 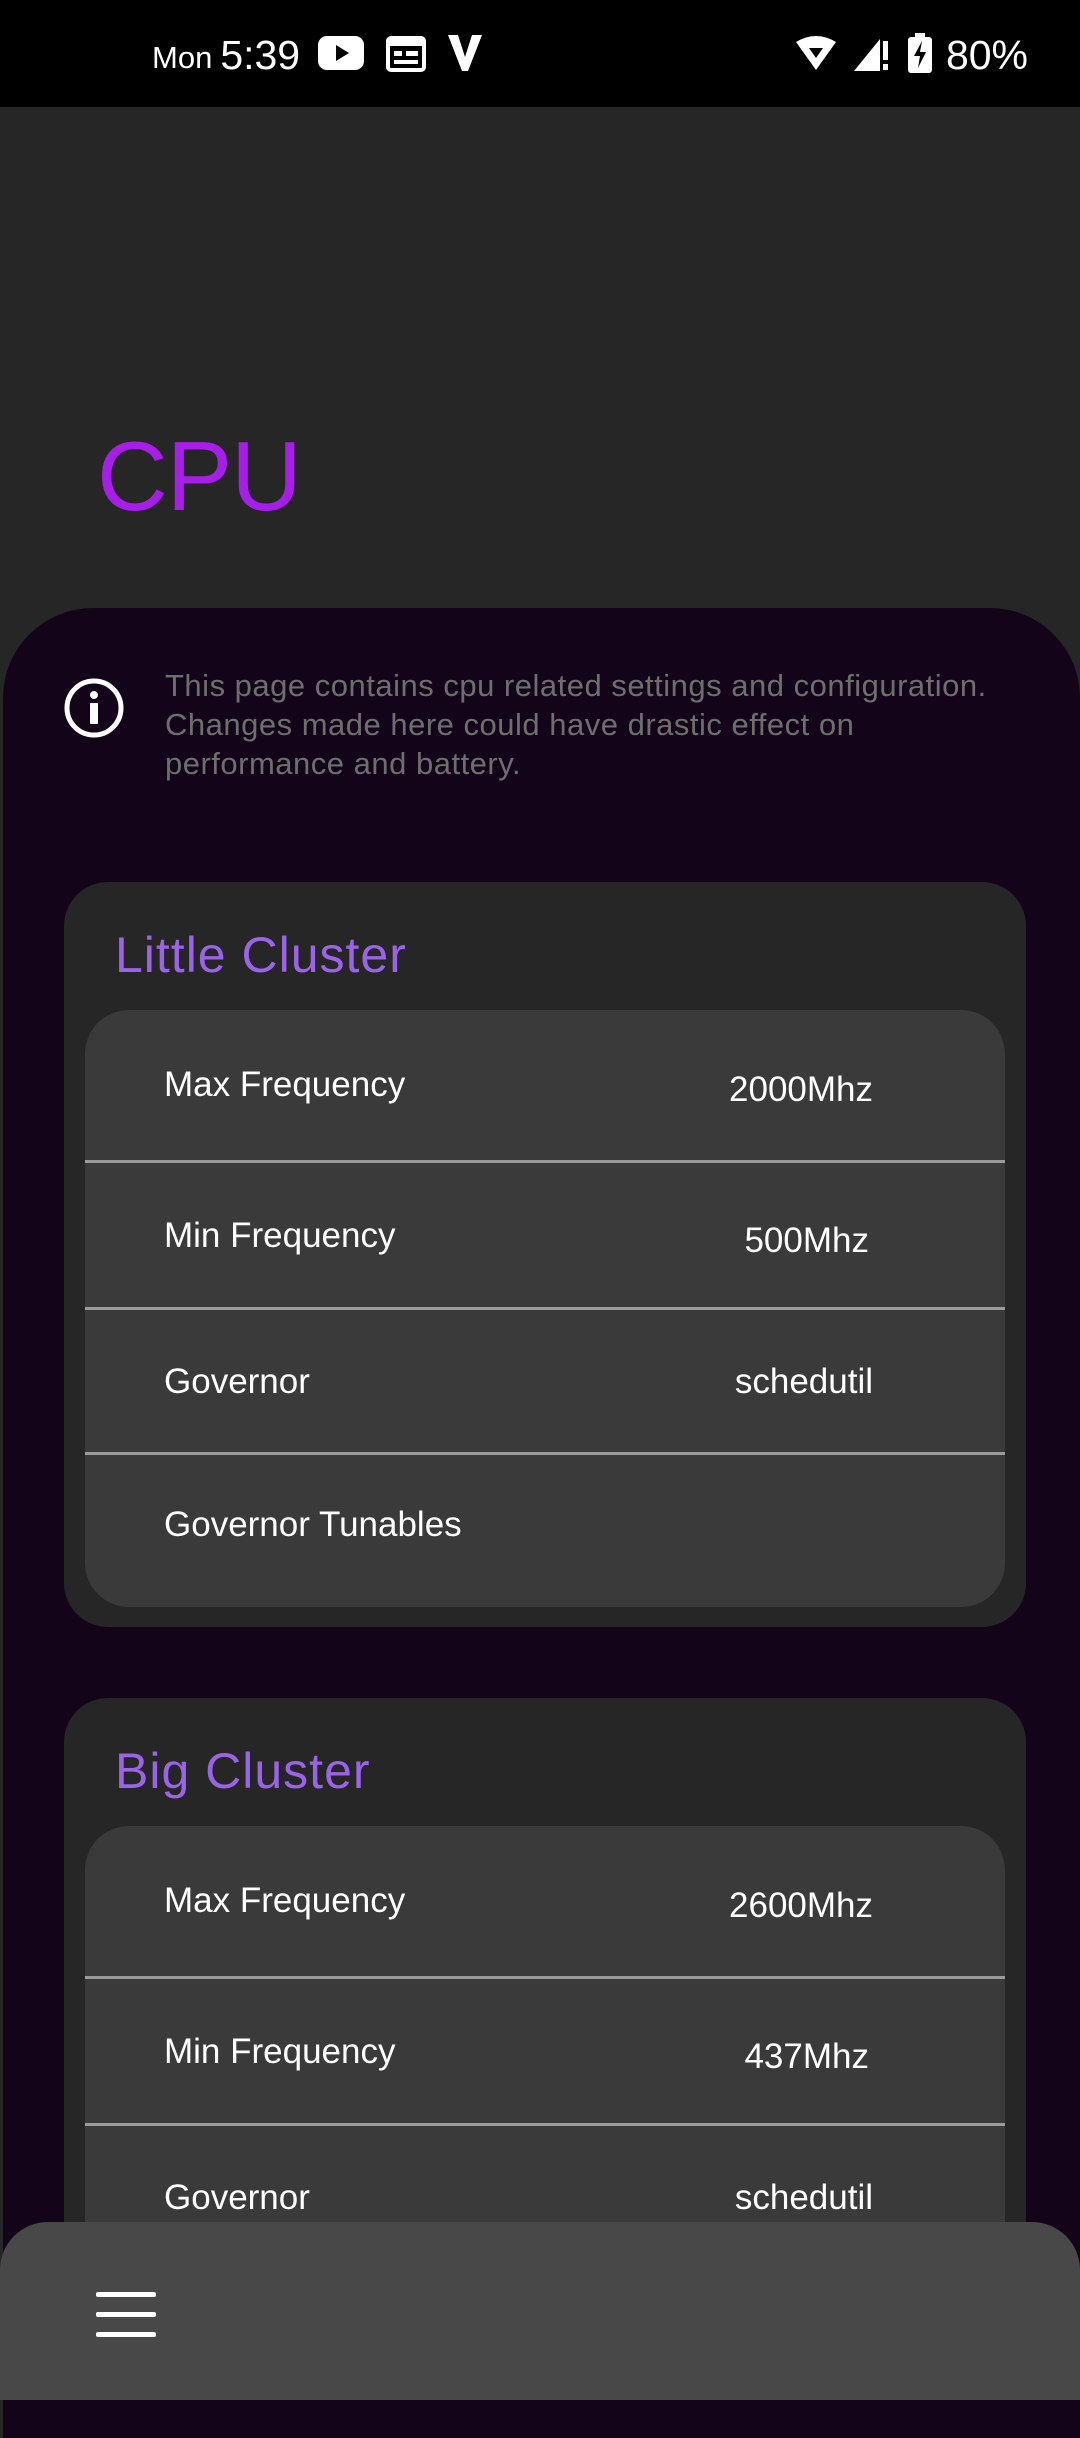 What do you see at coordinates (801, 1089) in the screenshot?
I see `row-value: 2000Mhz` at bounding box center [801, 1089].